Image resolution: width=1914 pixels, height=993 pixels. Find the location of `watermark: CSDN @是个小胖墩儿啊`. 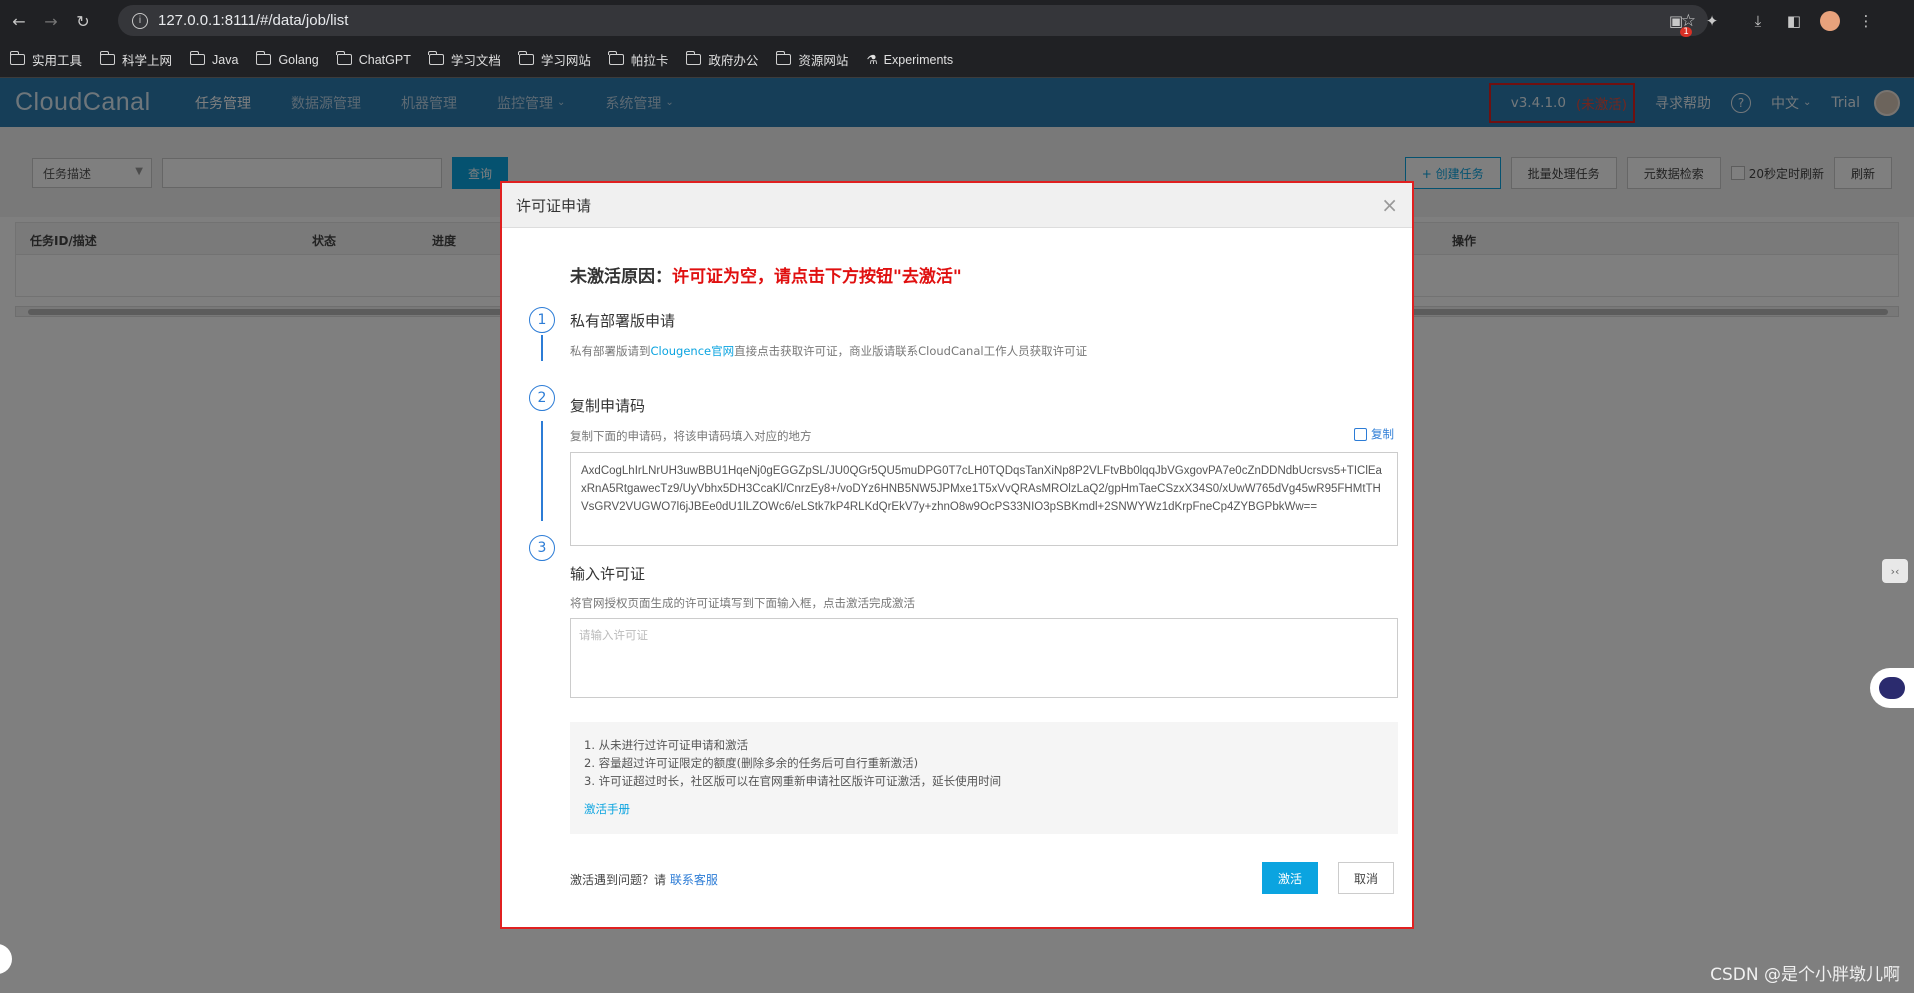

watermark: CSDN @是个小胖墩儿啊 is located at coordinates (1805, 975).